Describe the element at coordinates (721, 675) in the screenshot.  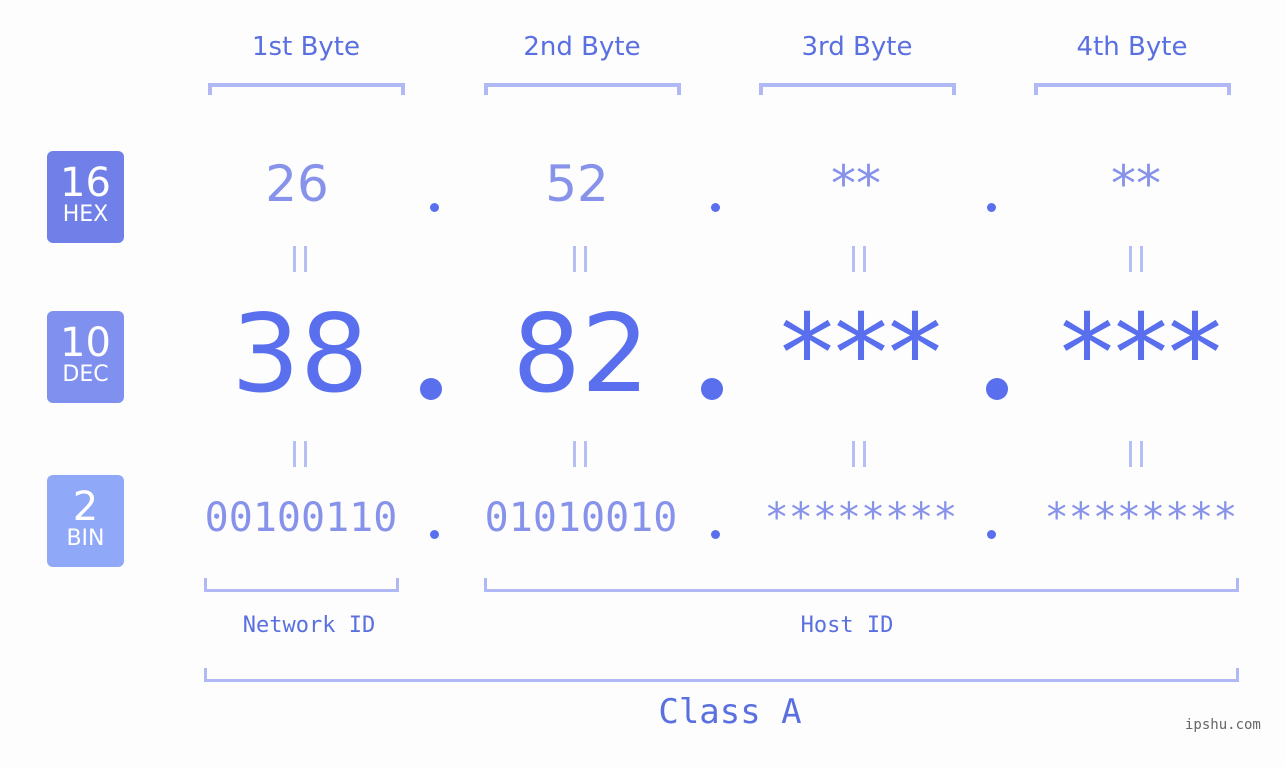
I see `class-bracket` at that location.